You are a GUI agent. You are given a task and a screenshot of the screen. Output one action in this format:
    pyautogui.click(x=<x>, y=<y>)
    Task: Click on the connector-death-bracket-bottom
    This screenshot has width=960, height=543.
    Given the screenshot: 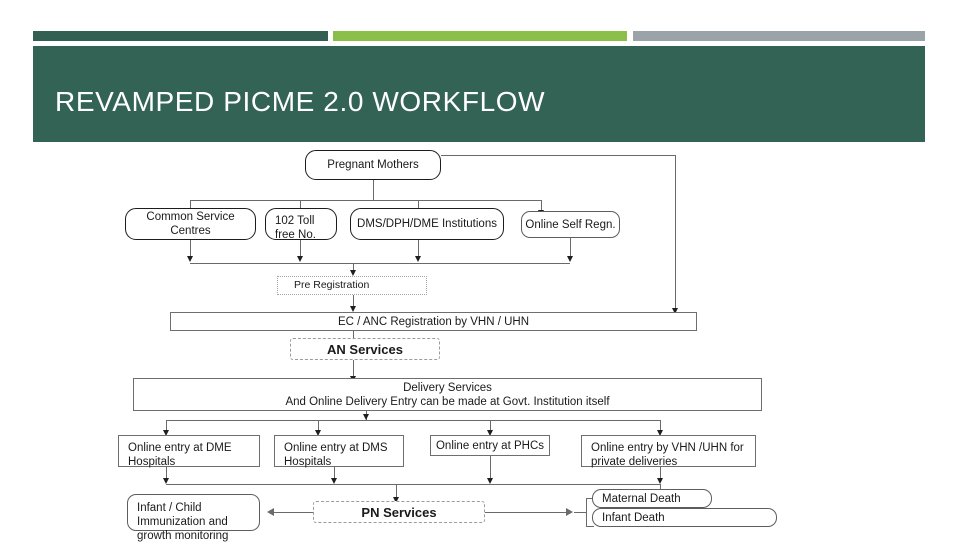 What is the action you would take?
    pyautogui.click(x=590, y=526)
    